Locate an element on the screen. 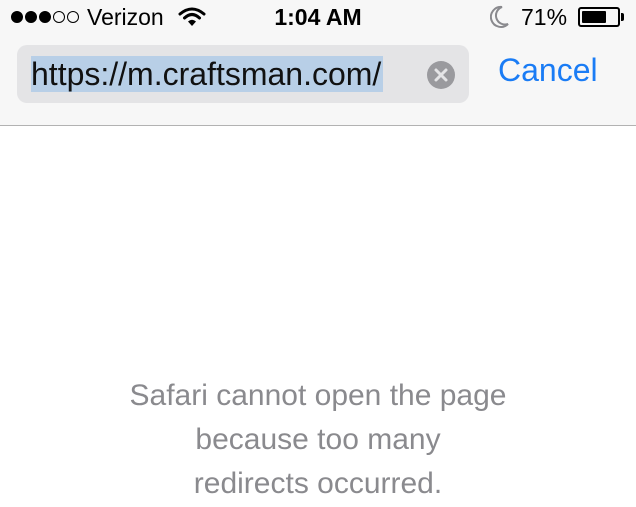  battery-level is located at coordinates (594, 17).